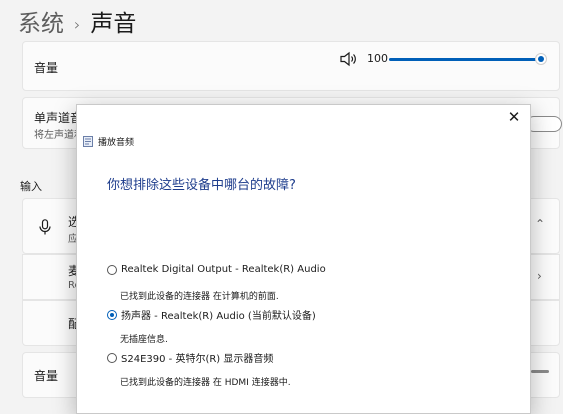 This screenshot has height=414, width=563. What do you see at coordinates (540, 371) in the screenshot?
I see `input-volume-slider-end` at bounding box center [540, 371].